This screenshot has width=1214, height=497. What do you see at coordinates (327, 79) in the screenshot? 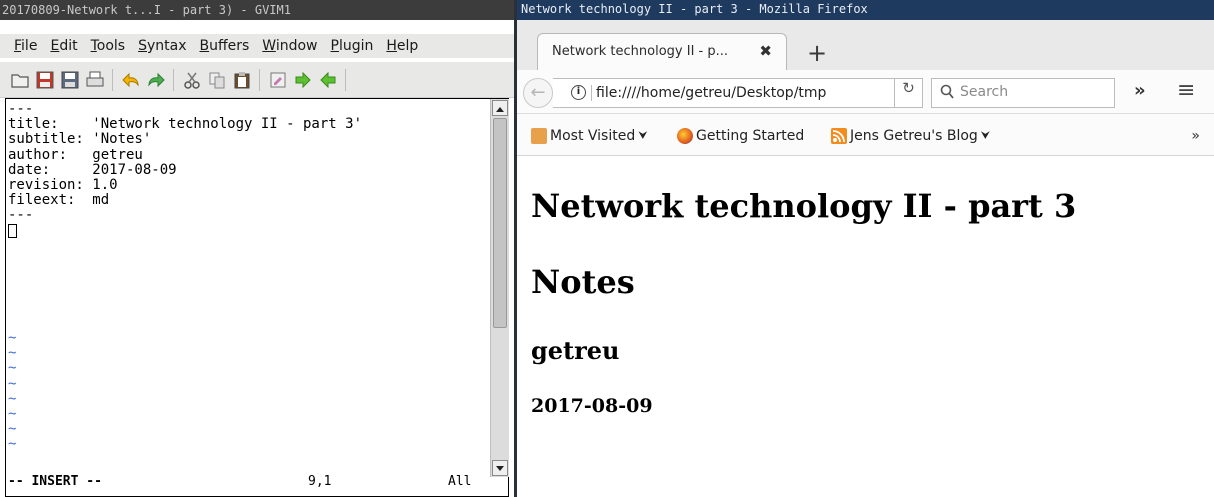
I see `arrow-left-icon` at bounding box center [327, 79].